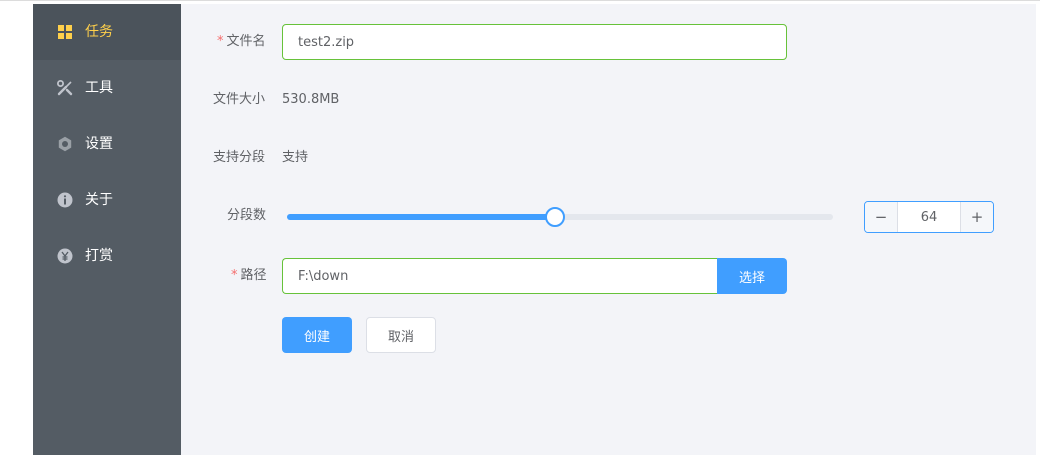  I want to click on sidebar-item-label: 工具, so click(99, 88).